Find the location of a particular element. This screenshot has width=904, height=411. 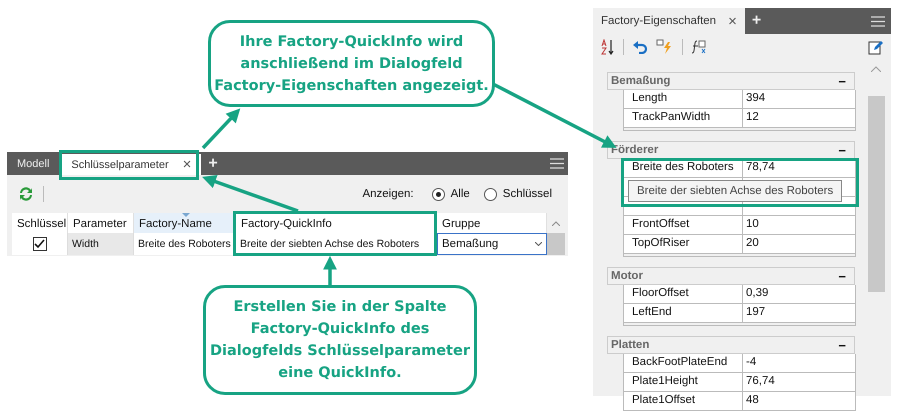

radio-option: Alle is located at coordinates (451, 194).